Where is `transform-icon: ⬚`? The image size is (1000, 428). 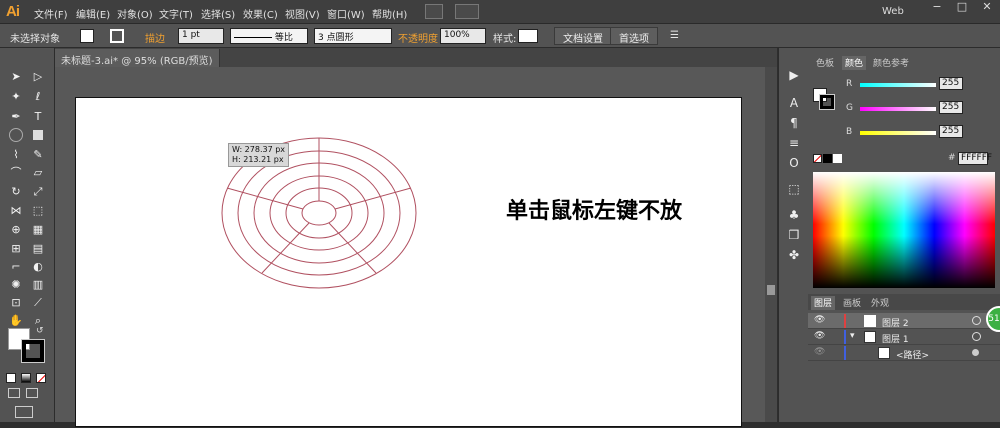
transform-icon: ⬚ is located at coordinates (794, 189).